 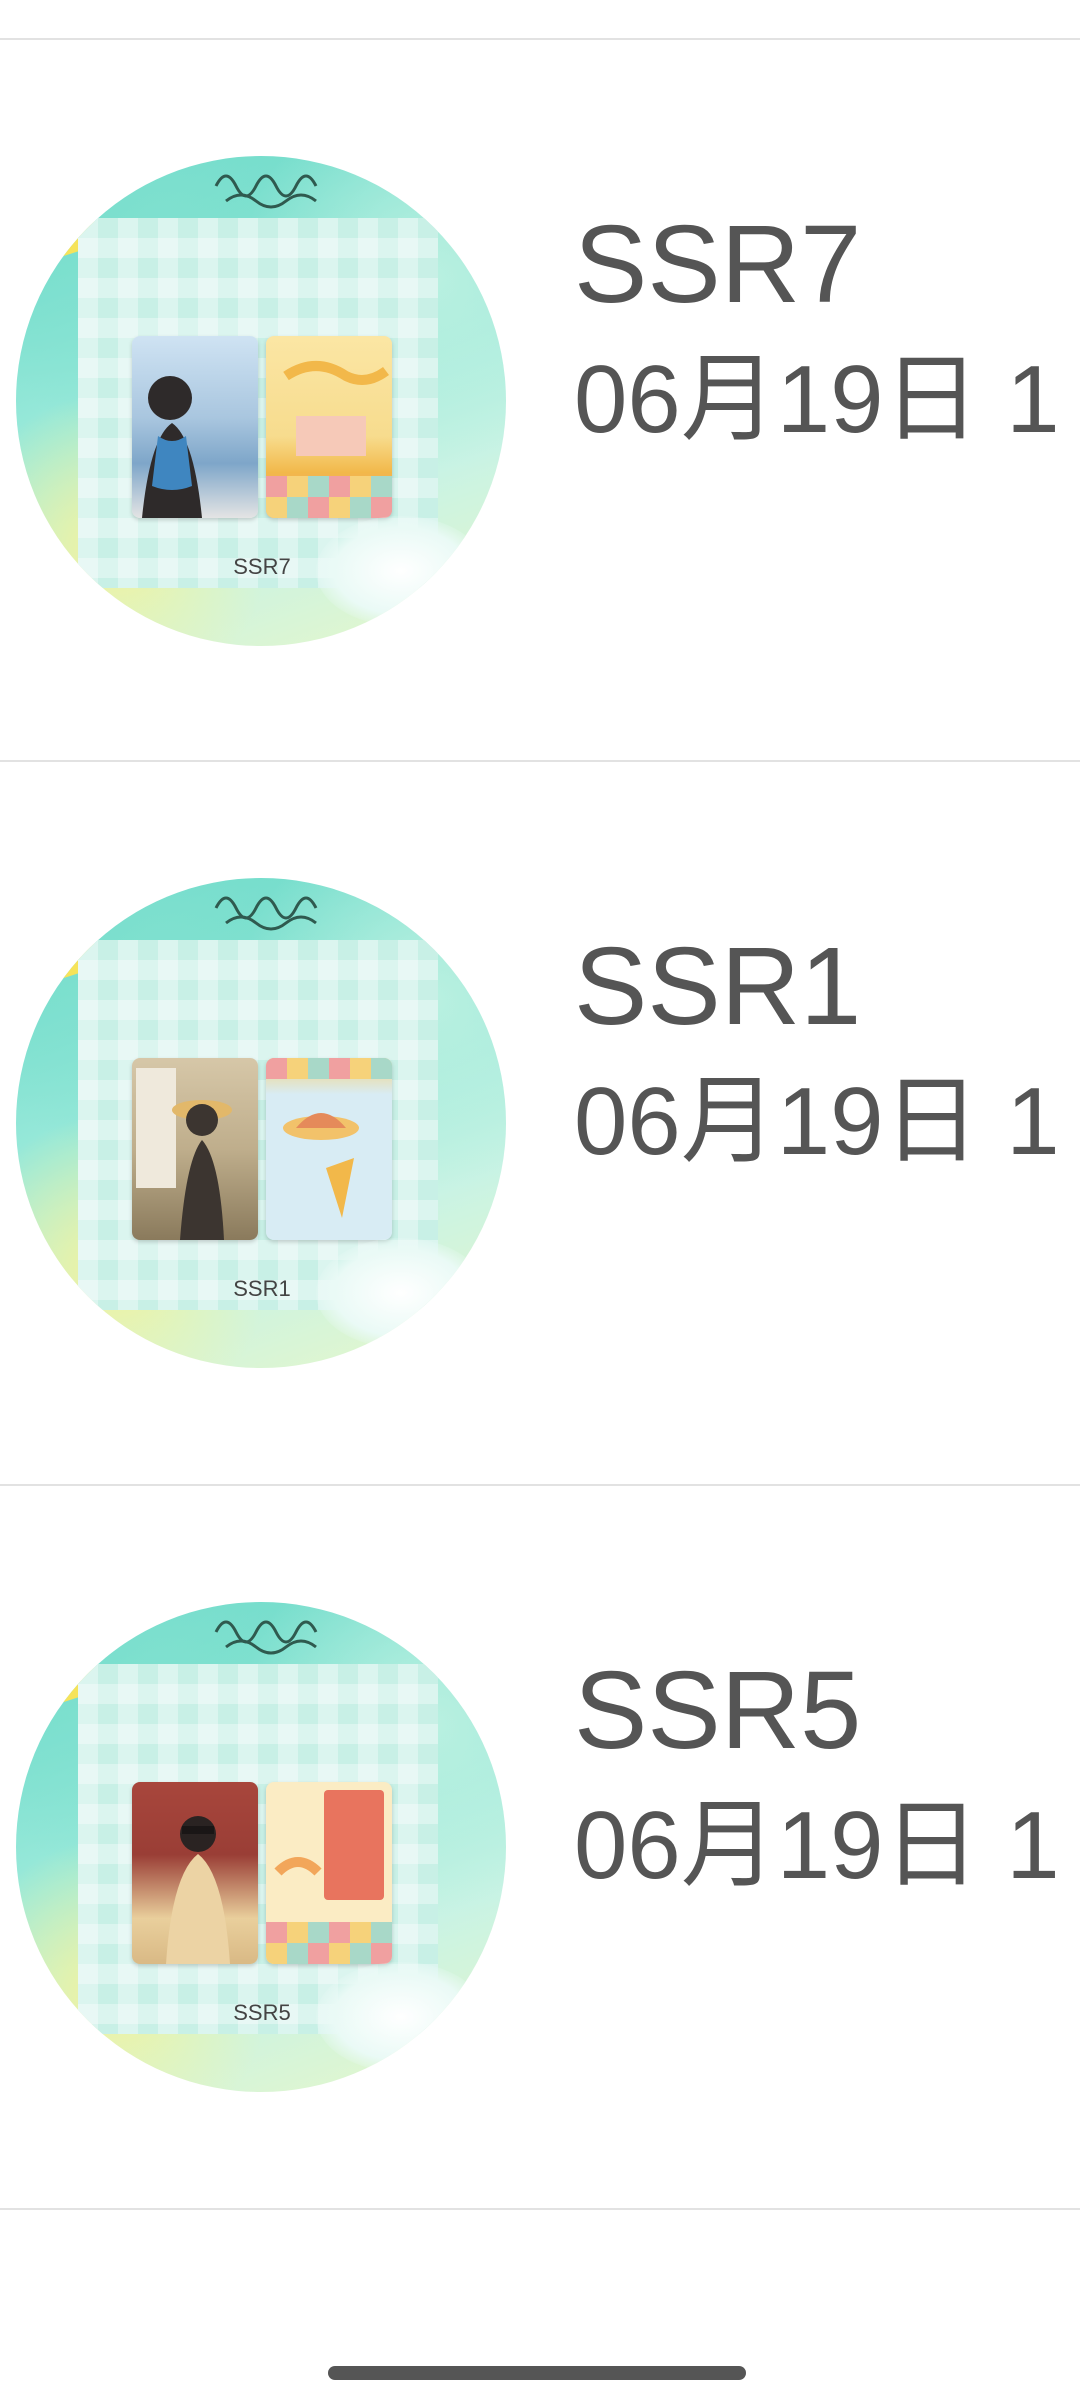 I want to click on item-title: SSR5, so click(x=718, y=1710).